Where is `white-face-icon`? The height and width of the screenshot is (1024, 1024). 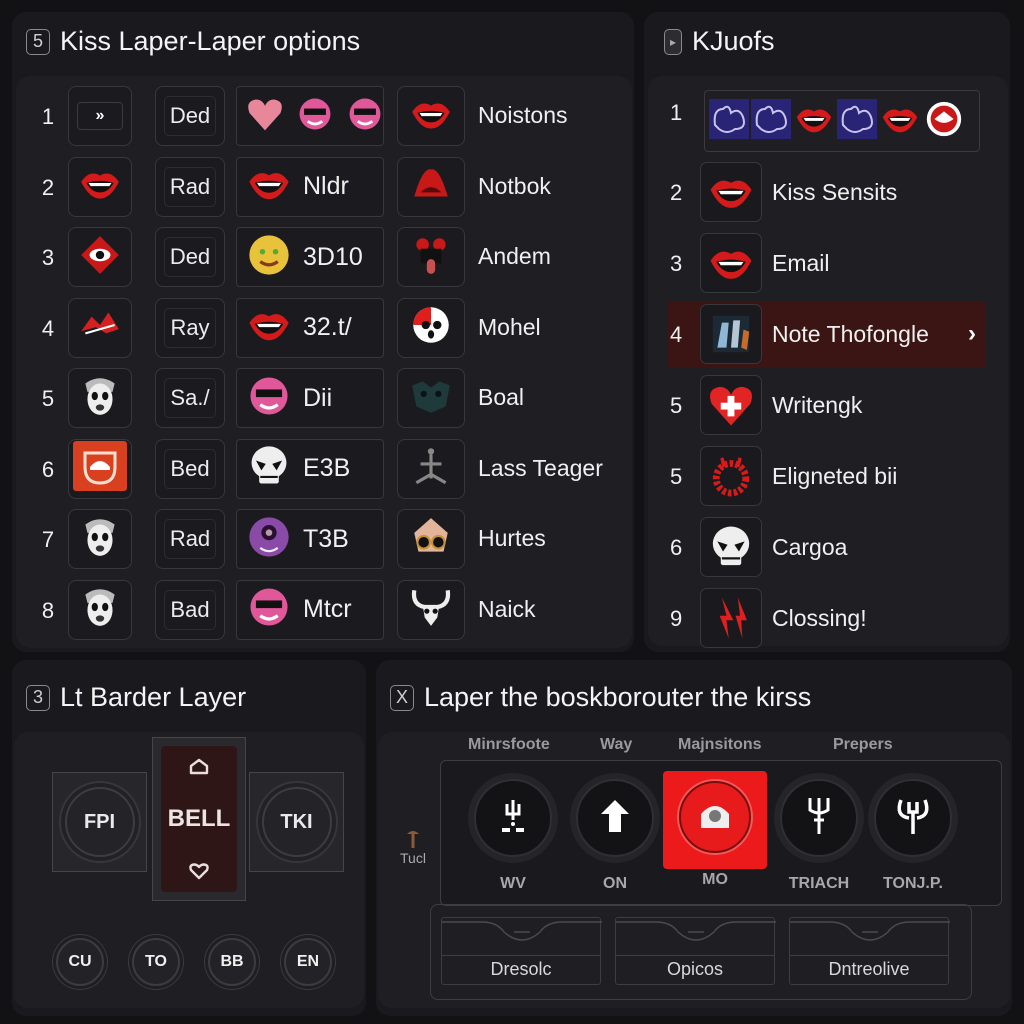 white-face-icon is located at coordinates (100, 398).